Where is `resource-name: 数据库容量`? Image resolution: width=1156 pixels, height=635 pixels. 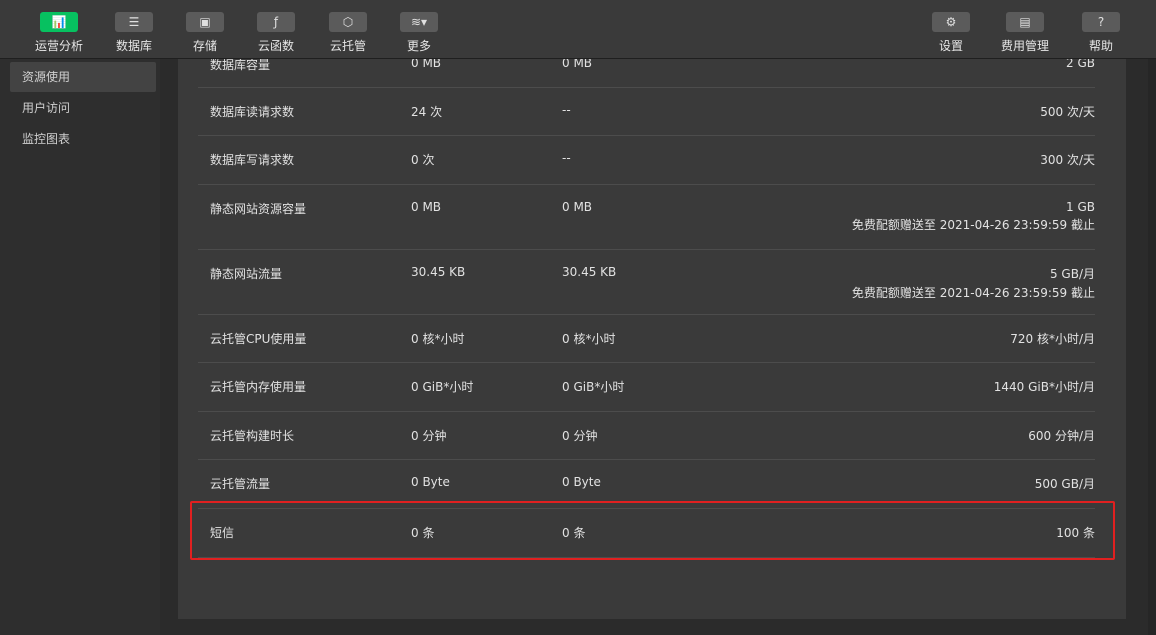 resource-name: 数据库容量 is located at coordinates (240, 65).